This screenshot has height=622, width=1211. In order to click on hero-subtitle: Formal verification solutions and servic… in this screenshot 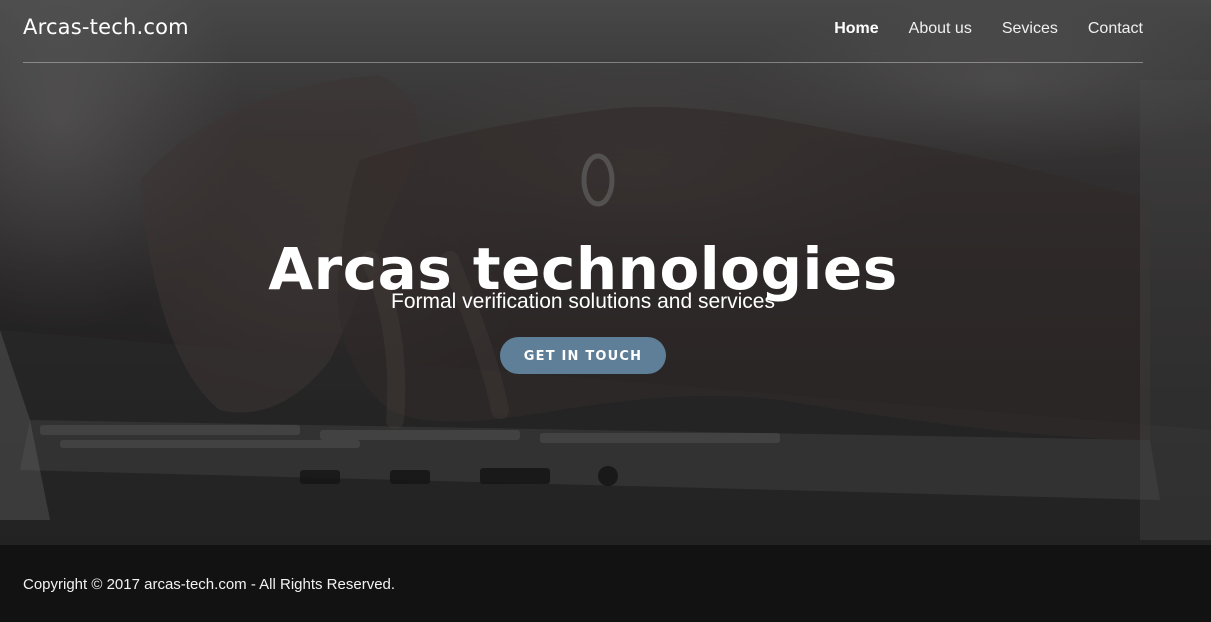, I will do `click(583, 301)`.